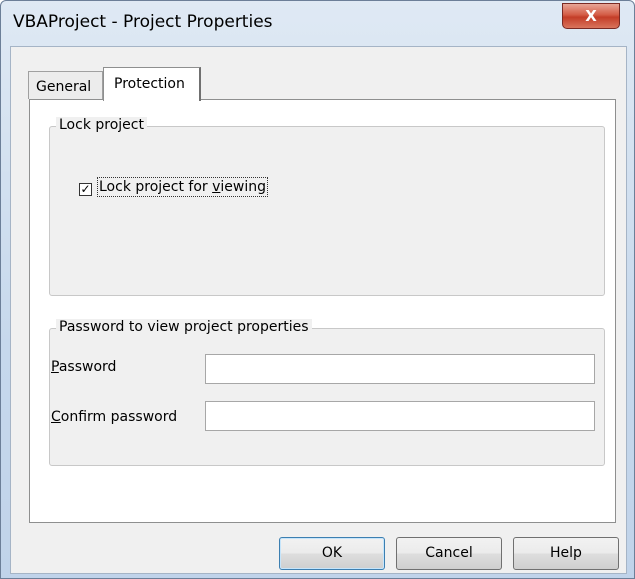 The height and width of the screenshot is (579, 635). What do you see at coordinates (243, 187) in the screenshot?
I see `lock-label-suffix: iewing` at bounding box center [243, 187].